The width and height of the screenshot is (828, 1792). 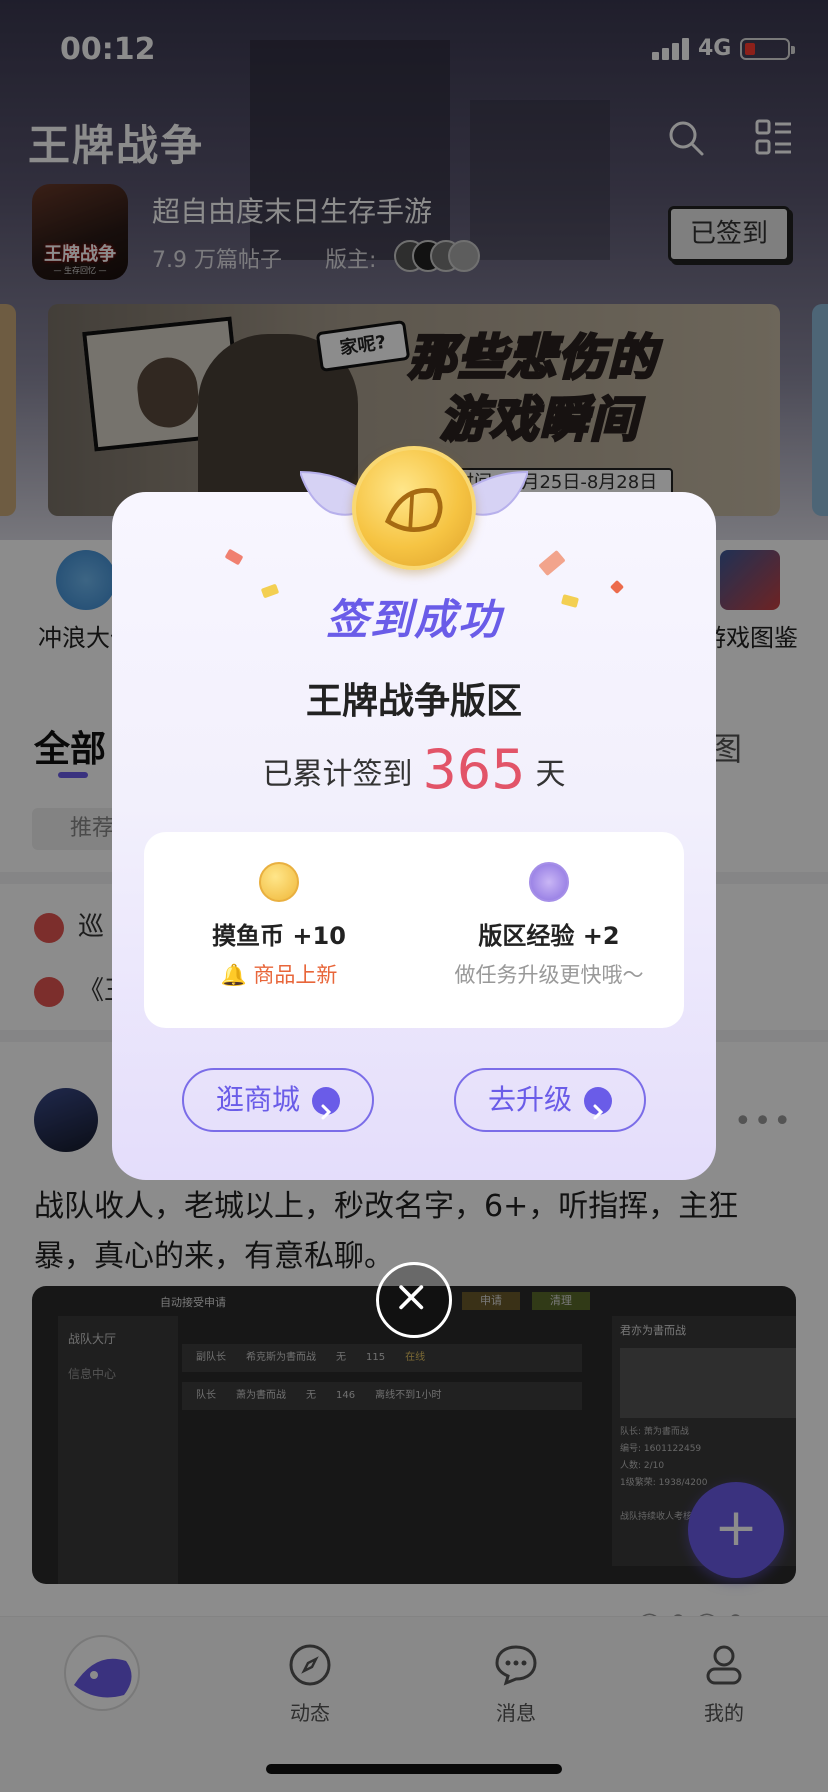 I want to click on reward-title: 版区经验 +2, so click(x=549, y=936).